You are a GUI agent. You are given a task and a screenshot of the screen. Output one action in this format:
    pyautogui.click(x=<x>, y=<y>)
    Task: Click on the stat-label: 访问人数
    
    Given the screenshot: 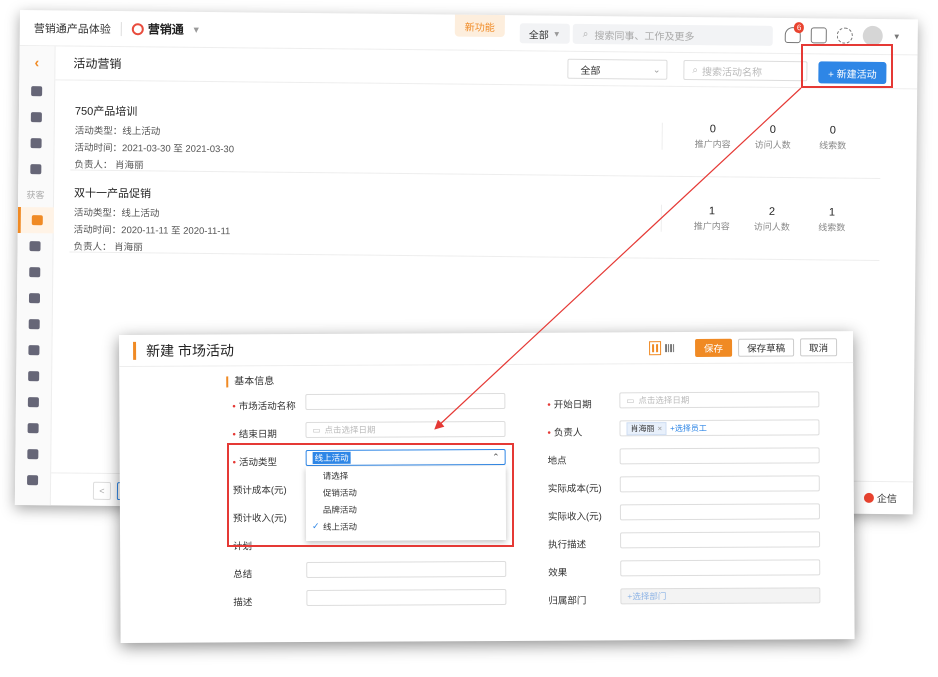 What is the action you would take?
    pyautogui.click(x=772, y=145)
    